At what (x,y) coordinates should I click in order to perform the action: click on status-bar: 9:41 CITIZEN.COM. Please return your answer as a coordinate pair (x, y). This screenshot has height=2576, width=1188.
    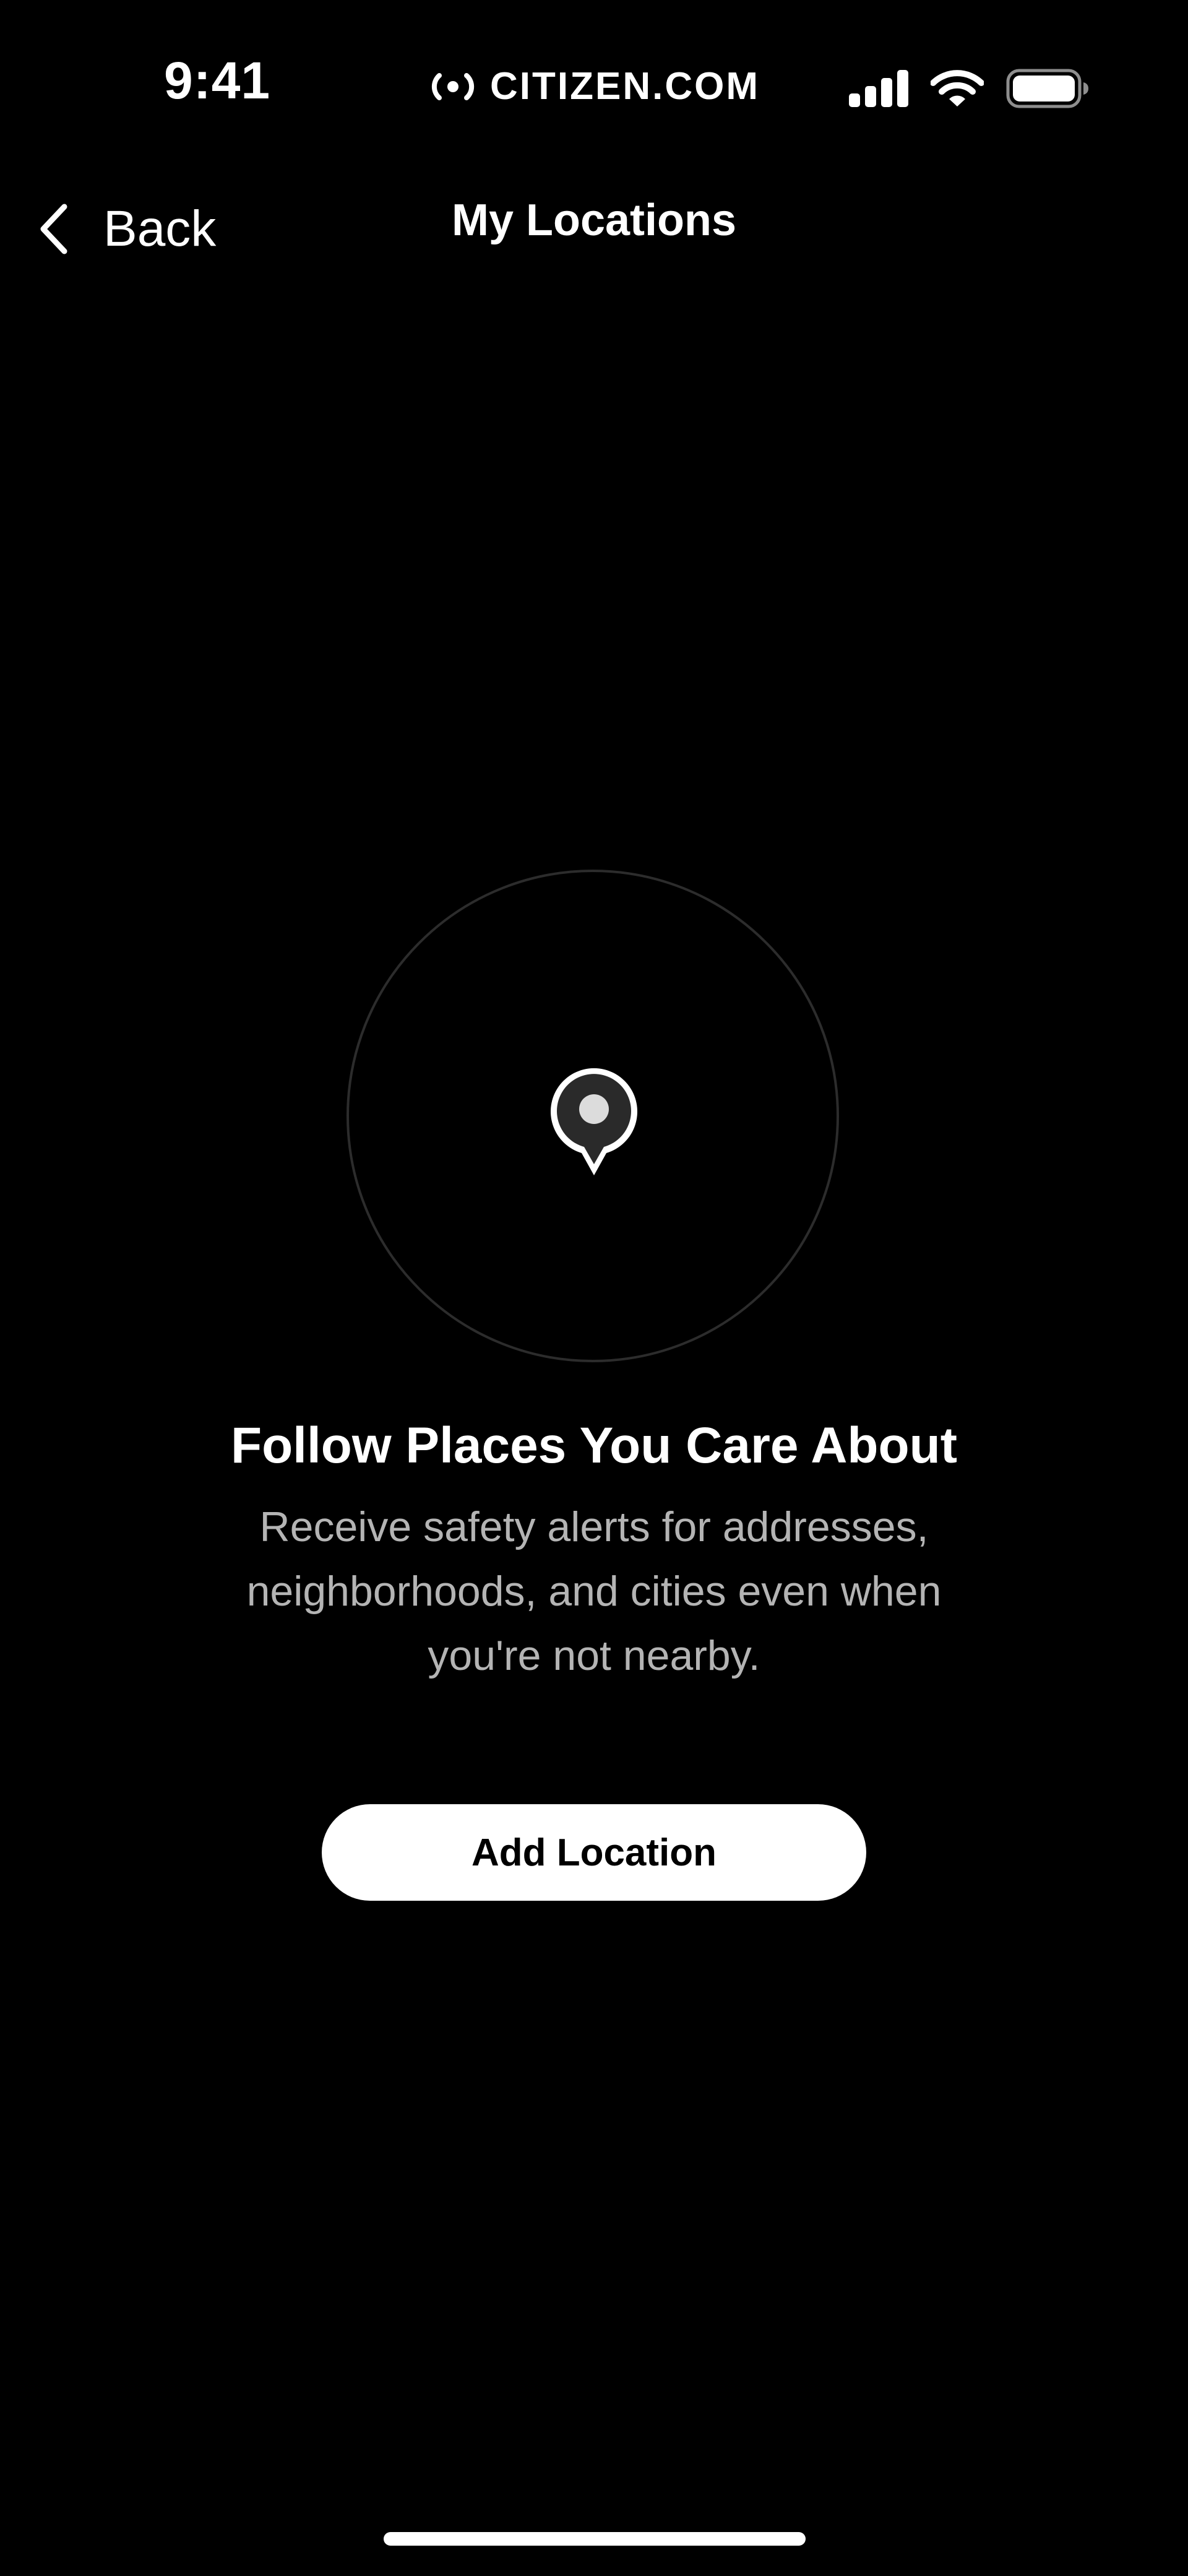
    Looking at the image, I should click on (594, 62).